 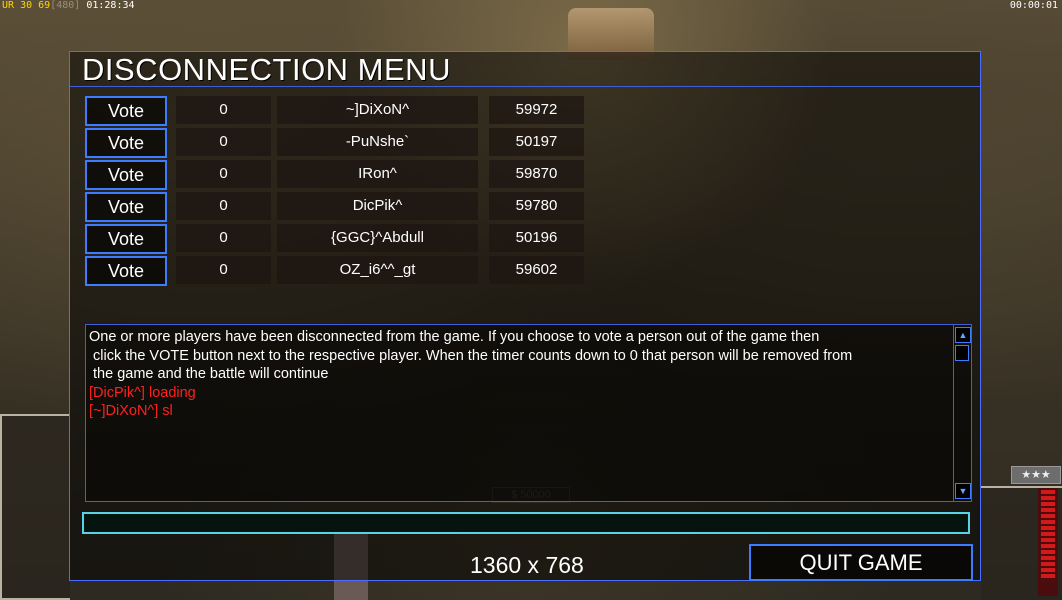 I want to click on title-divider, so click(x=525, y=86).